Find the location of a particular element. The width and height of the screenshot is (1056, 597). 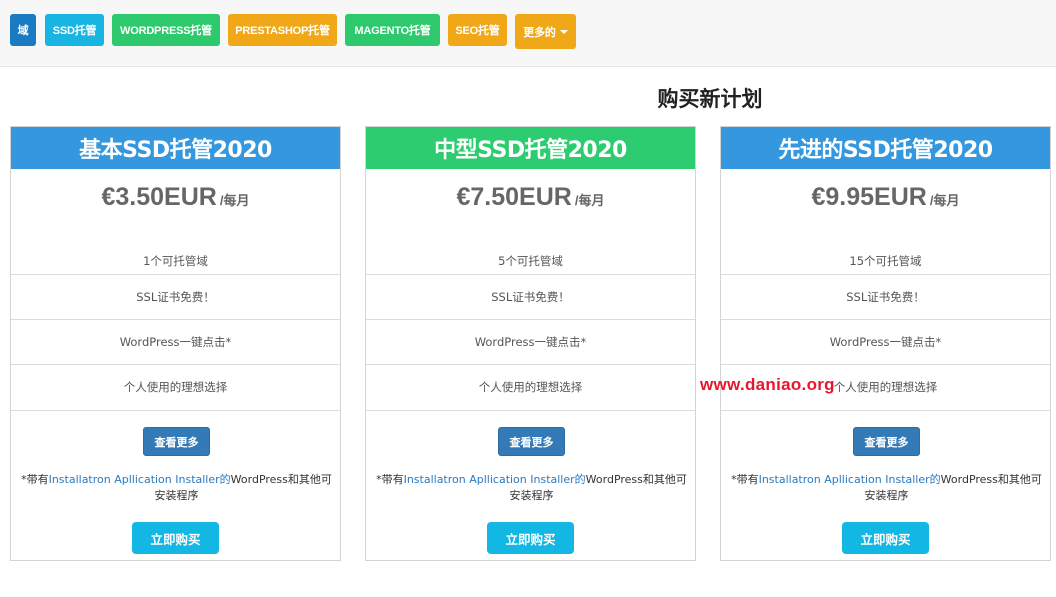

feature-text: 1个可托管域 is located at coordinates (175, 260).